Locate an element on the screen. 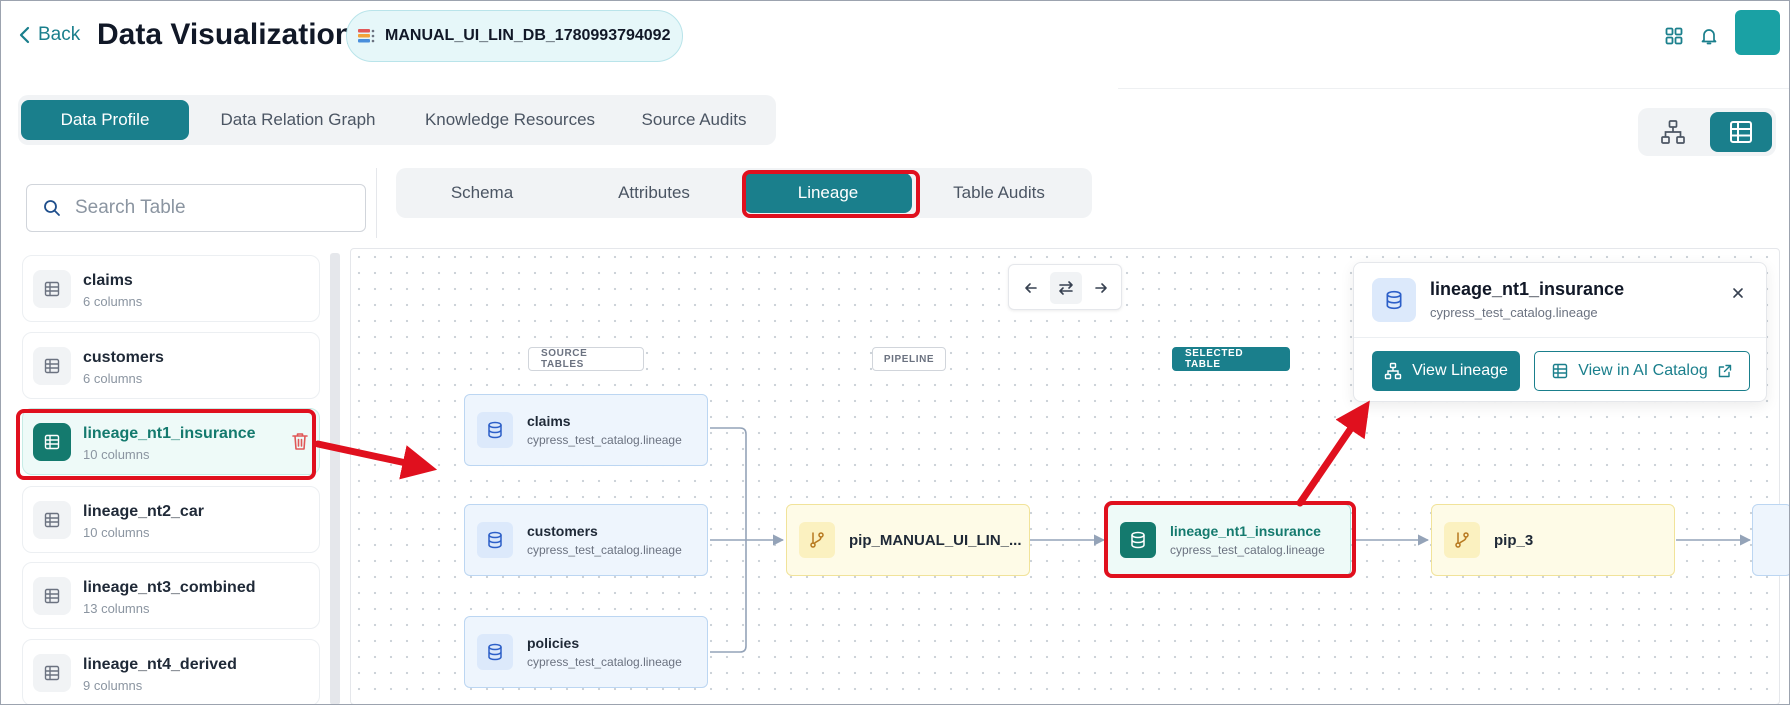 The height and width of the screenshot is (705, 1790). hierarchy-icon is located at coordinates (1393, 371).